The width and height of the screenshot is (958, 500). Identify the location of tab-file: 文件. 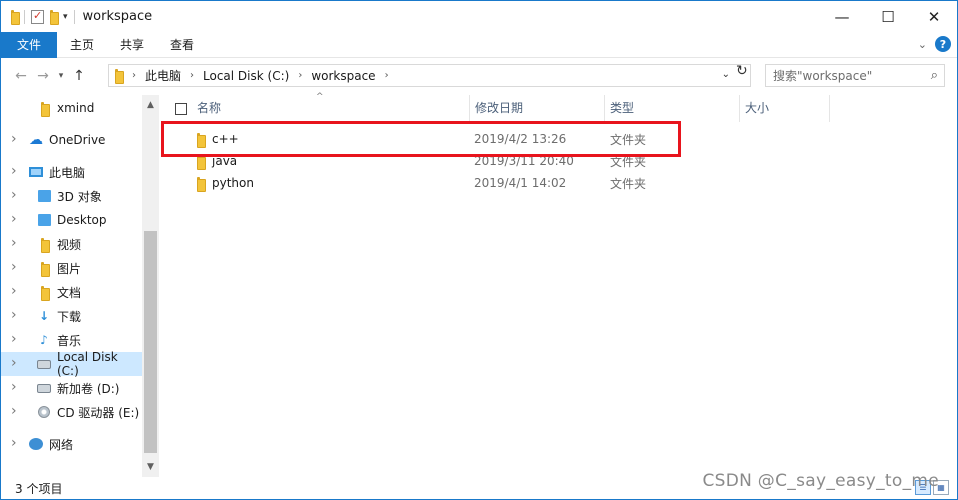
(29, 44).